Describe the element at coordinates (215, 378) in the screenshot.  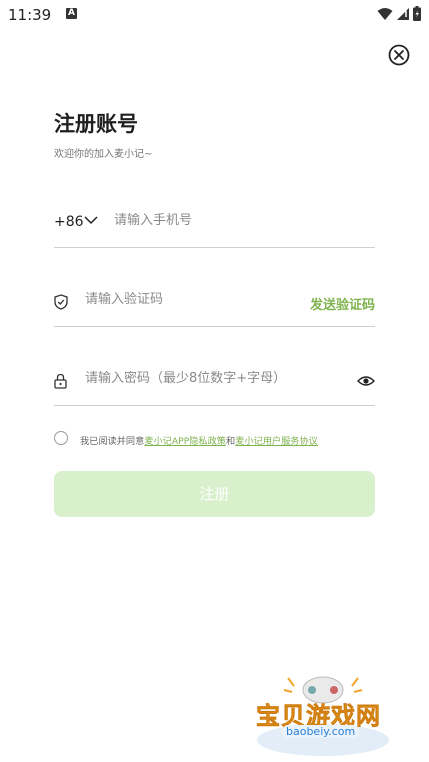
I see `password-input` at that location.